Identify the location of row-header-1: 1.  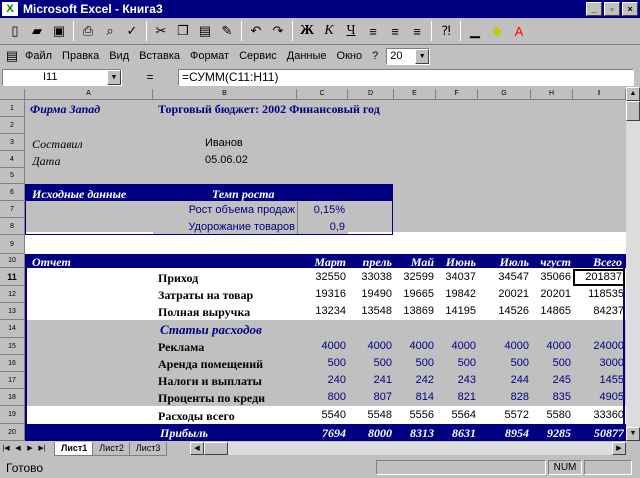
(12, 108).